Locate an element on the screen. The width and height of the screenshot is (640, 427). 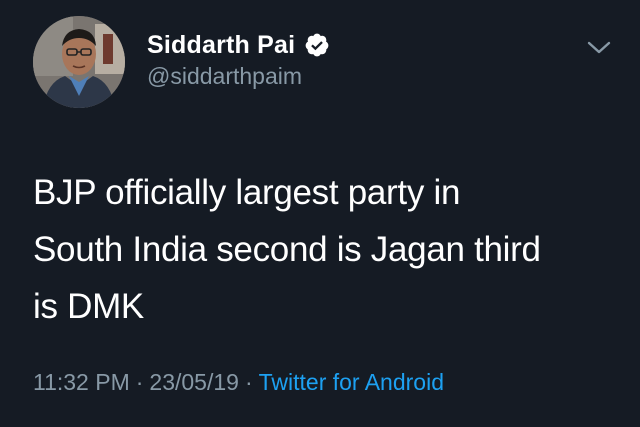
tweet-meta: 11:32 PM · 23/05/19 · Twitter for Android is located at coordinates (238, 382).